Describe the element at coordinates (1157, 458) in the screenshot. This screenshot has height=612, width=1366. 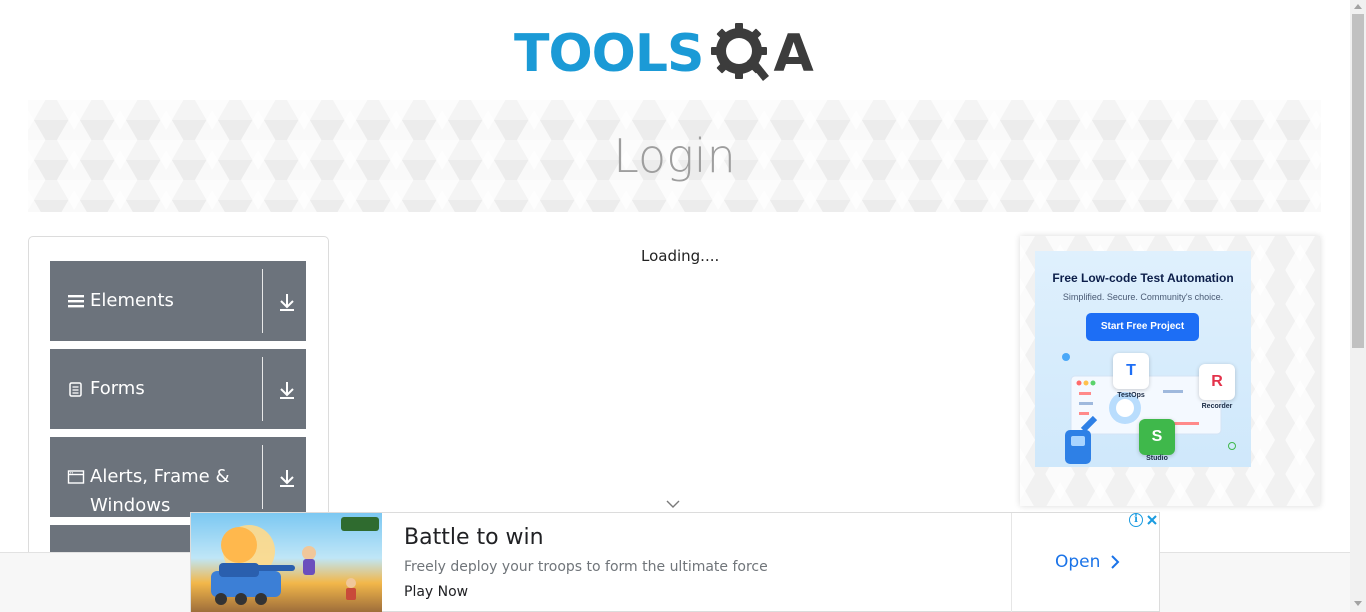
I see `tile-label-studio: Studio` at that location.